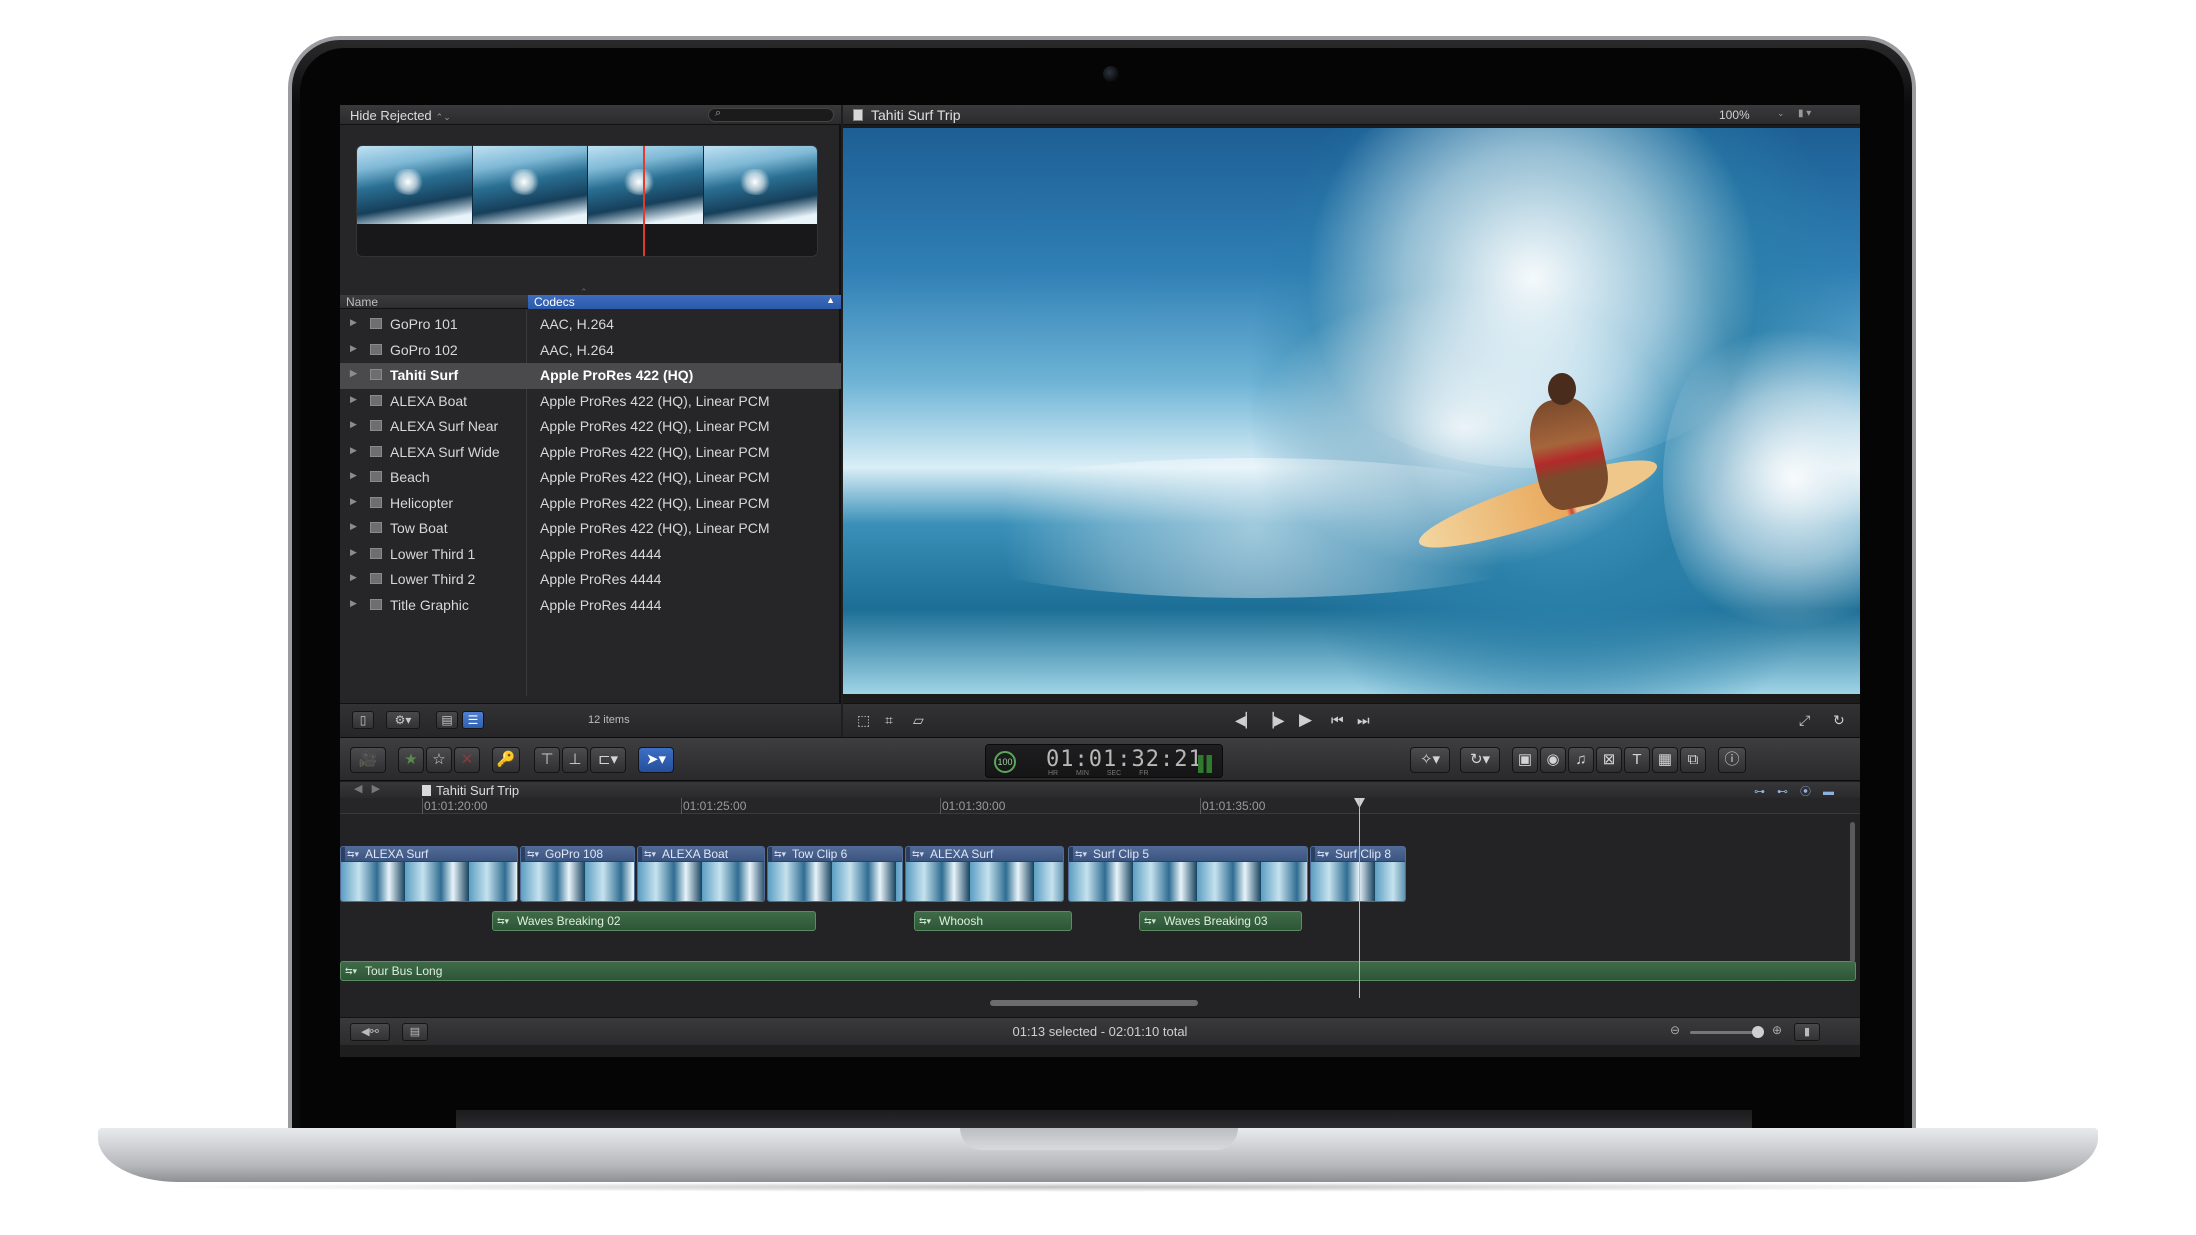 Image resolution: width=2196 pixels, height=1235 pixels. What do you see at coordinates (473, 720) in the screenshot?
I see `list-view-button: ☰` at bounding box center [473, 720].